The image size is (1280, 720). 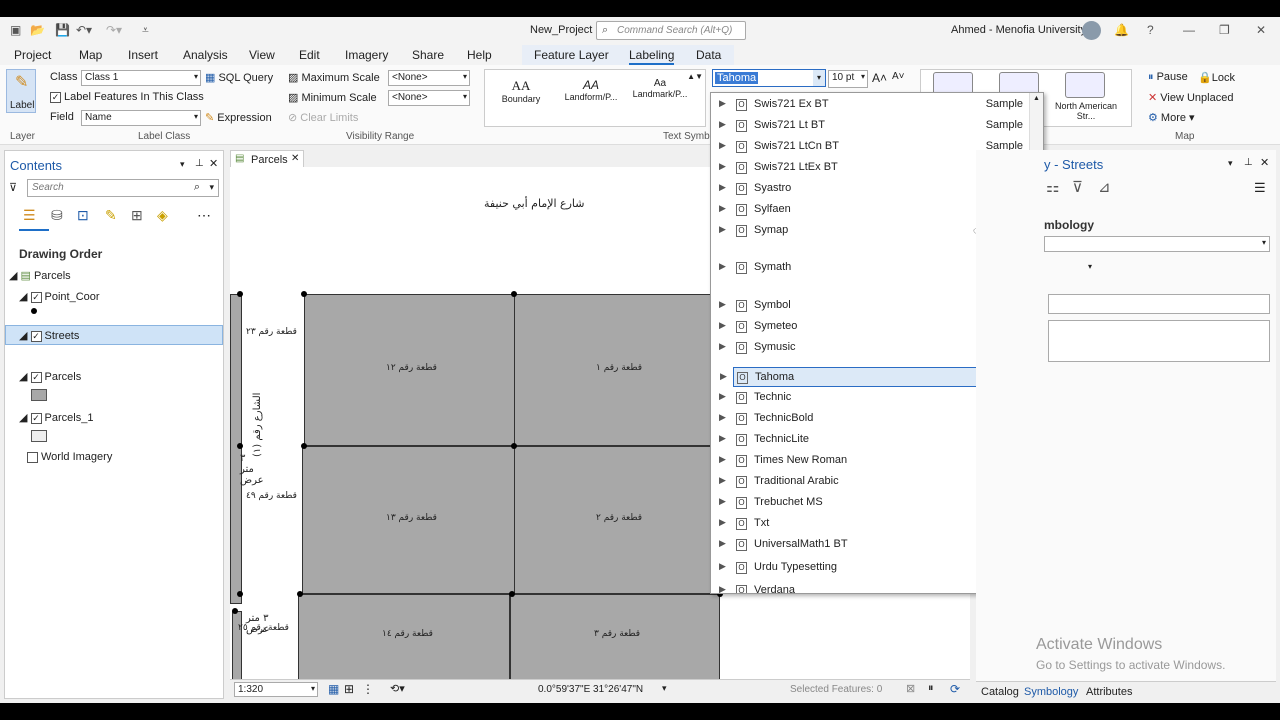 I want to click on notification-icon: 🔔, so click(x=1121, y=30).